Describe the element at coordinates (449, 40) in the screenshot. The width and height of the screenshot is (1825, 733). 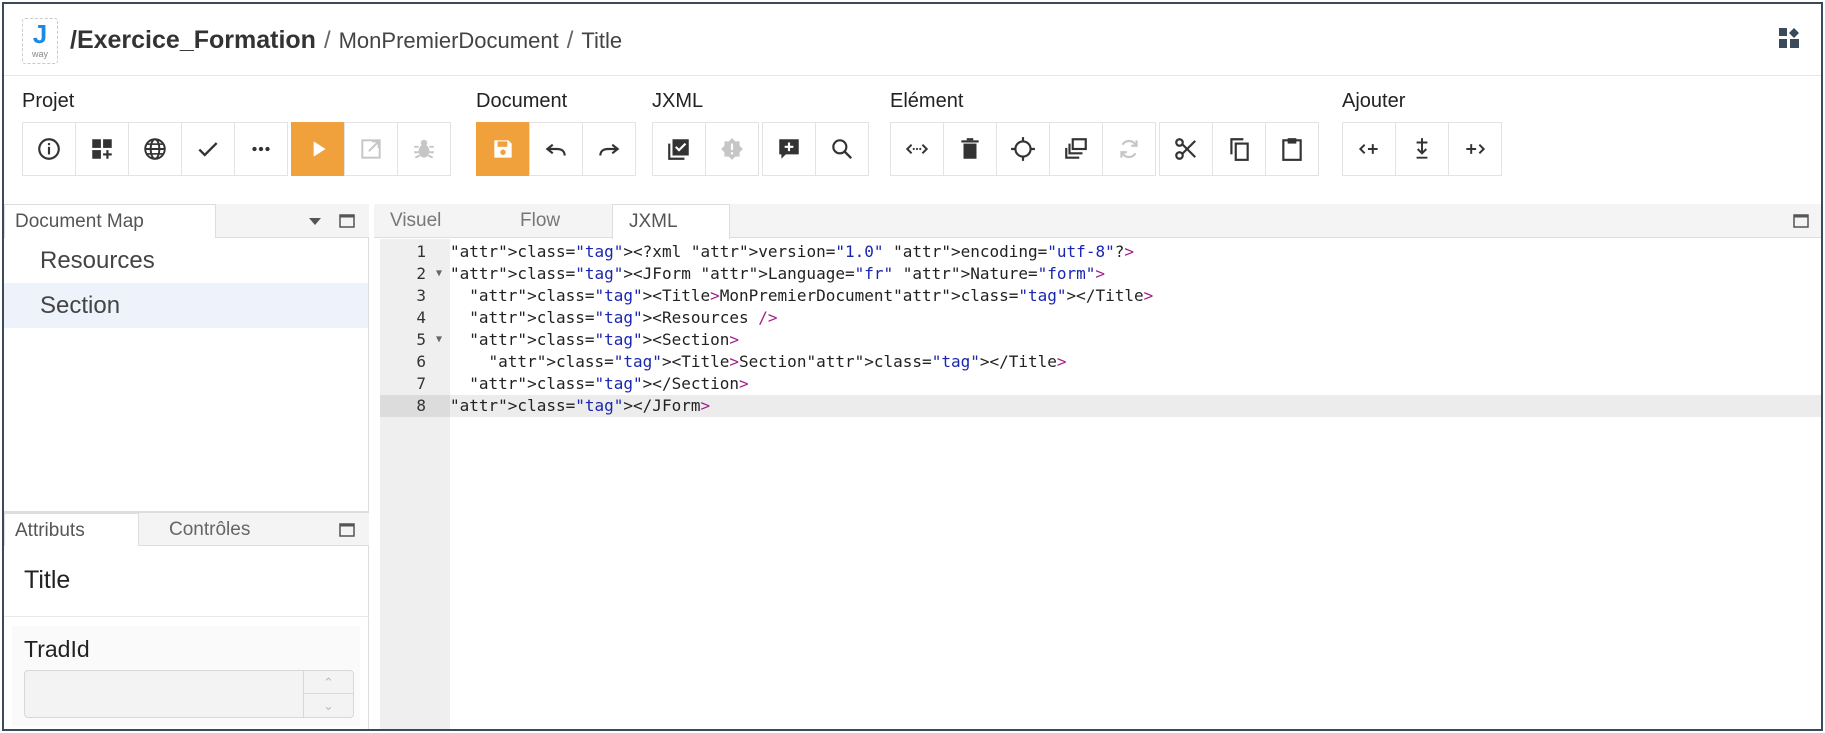
I see `breadcrumb-document: MonPremierDocument` at that location.